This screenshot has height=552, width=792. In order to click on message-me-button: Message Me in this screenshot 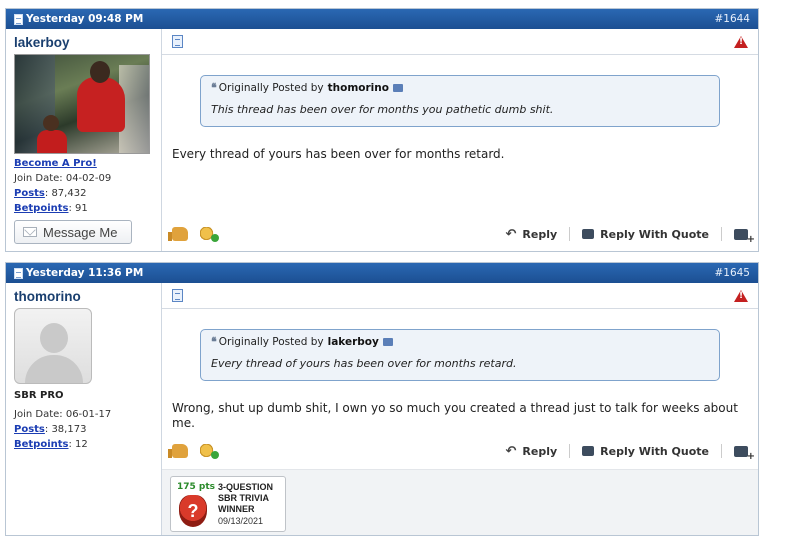, I will do `click(73, 232)`.